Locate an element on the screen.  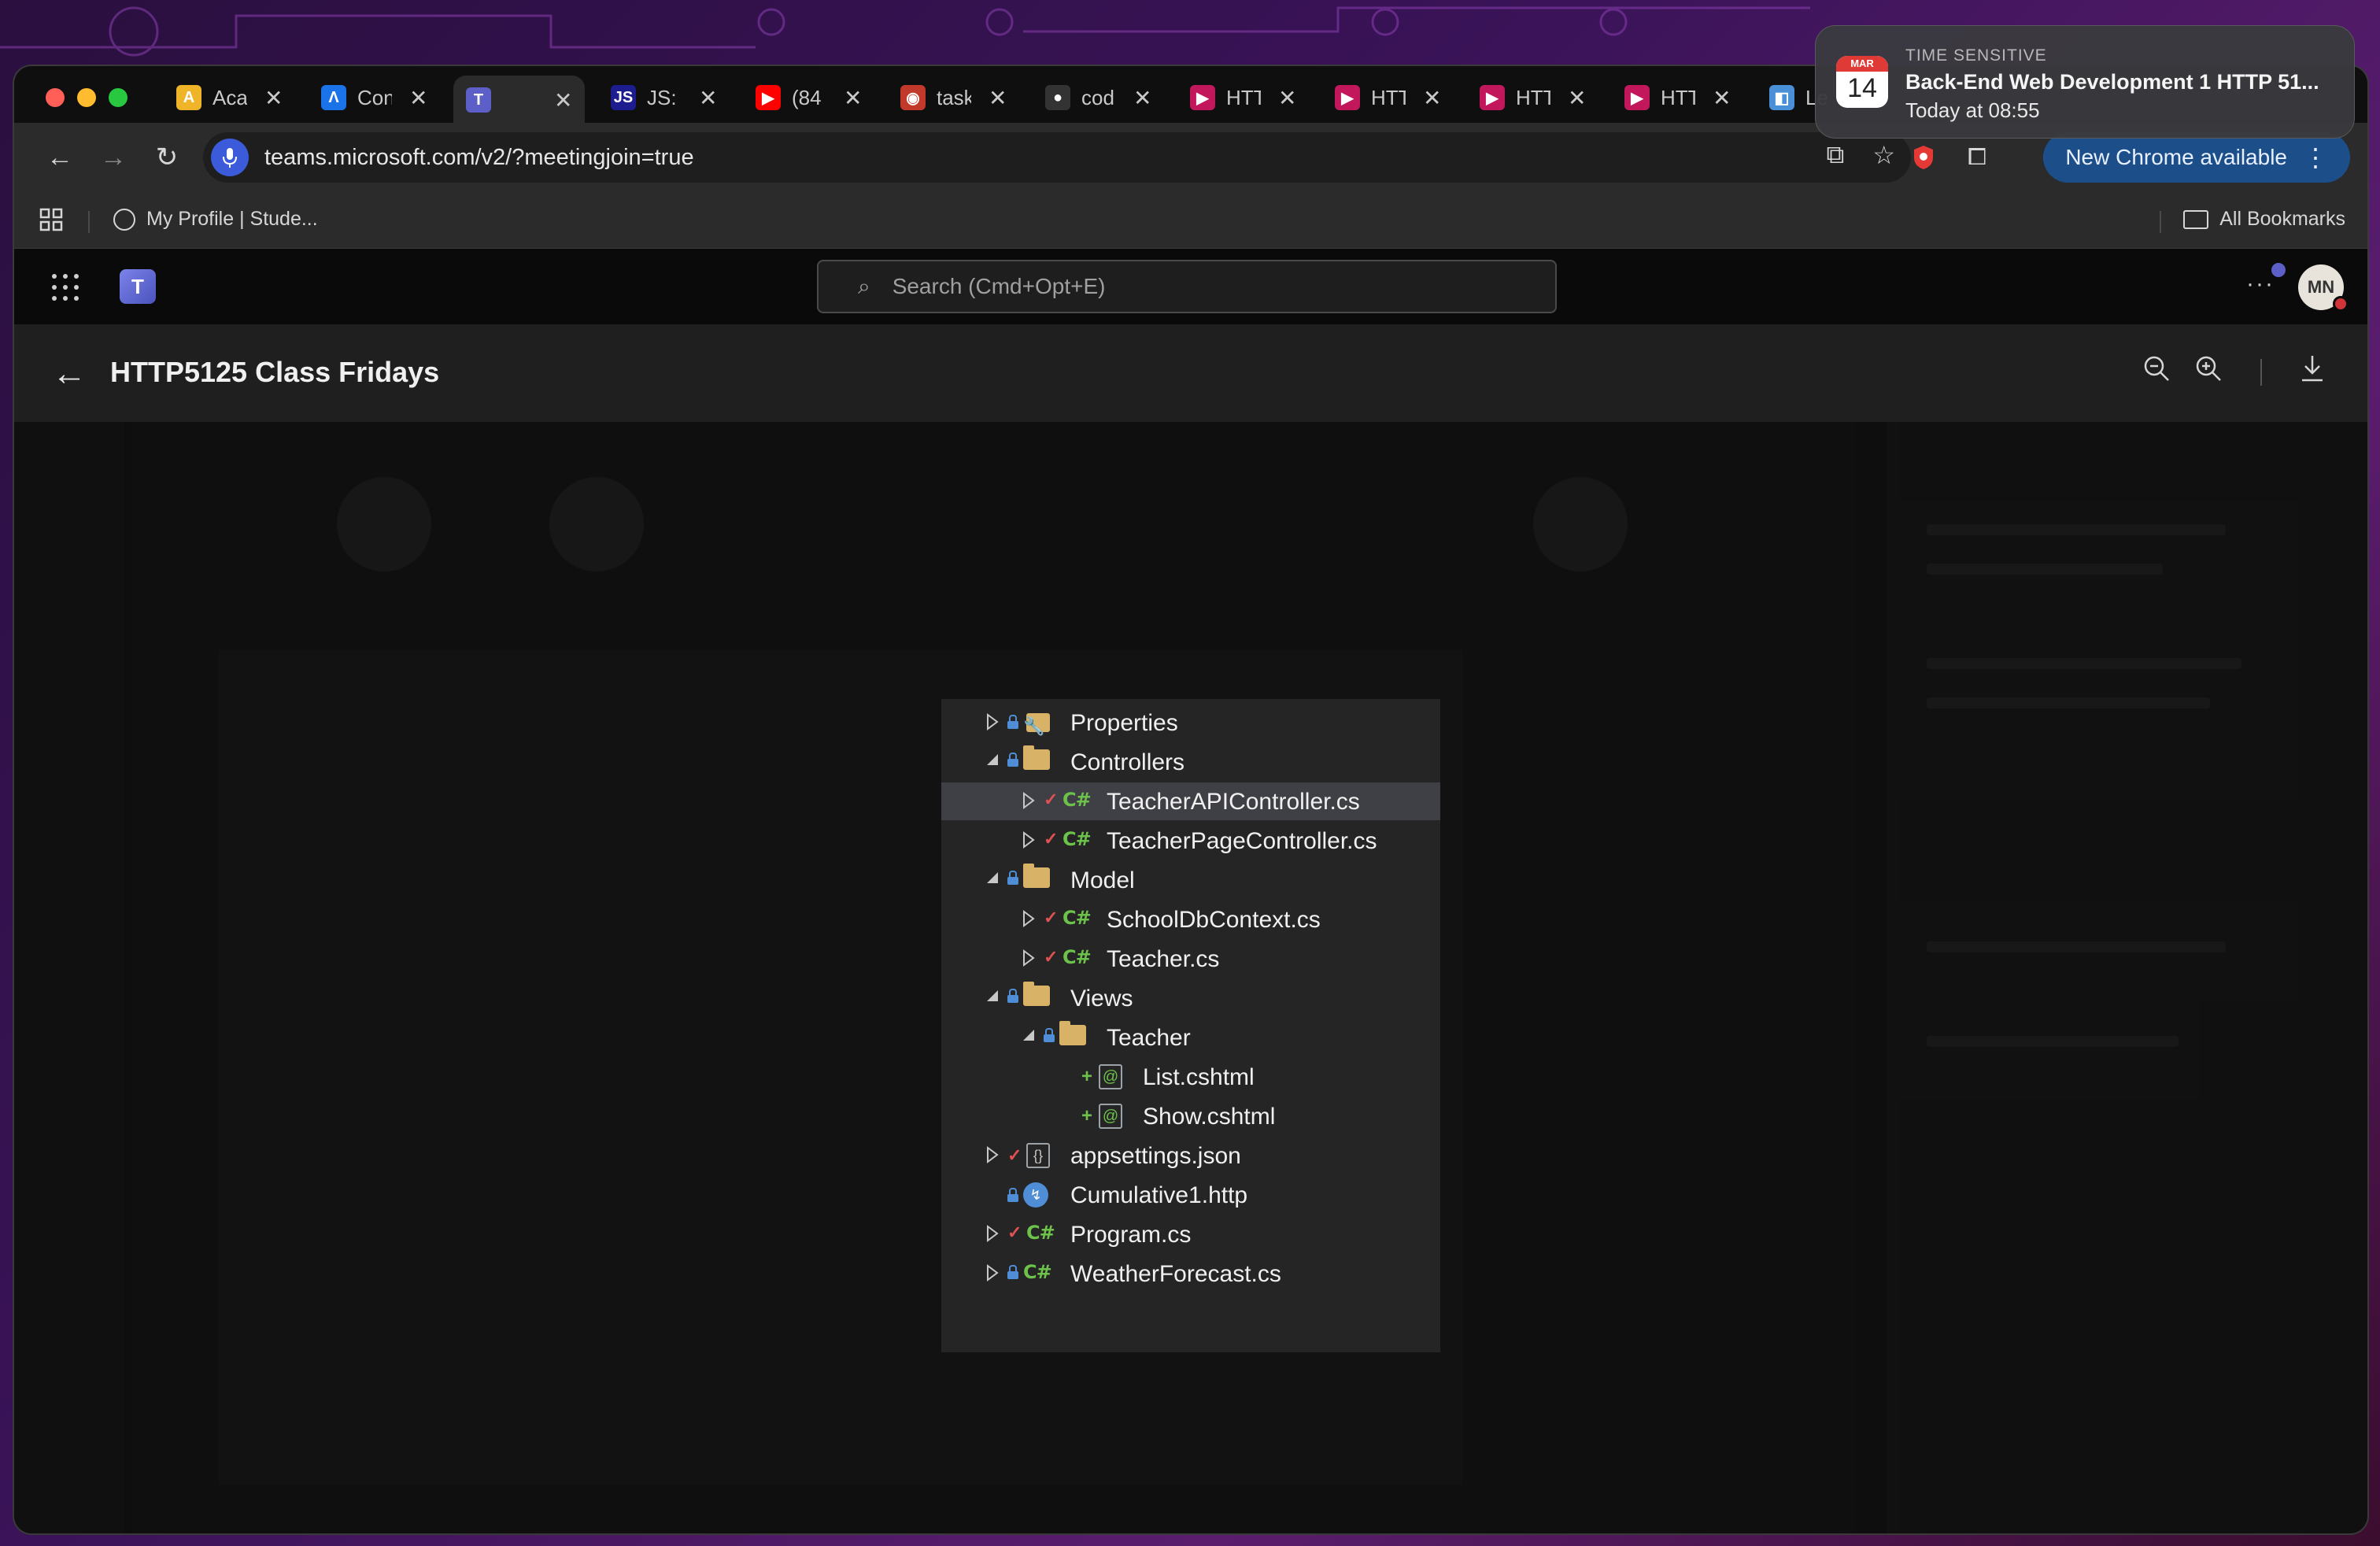
reload-icon: ↻ is located at coordinates (167, 157).